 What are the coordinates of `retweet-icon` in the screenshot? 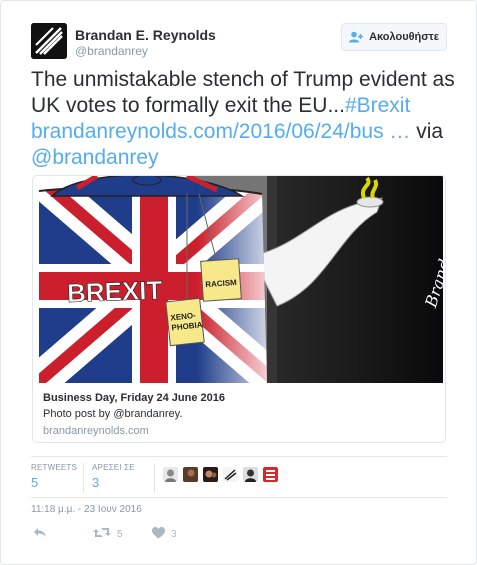 It's located at (102, 534).